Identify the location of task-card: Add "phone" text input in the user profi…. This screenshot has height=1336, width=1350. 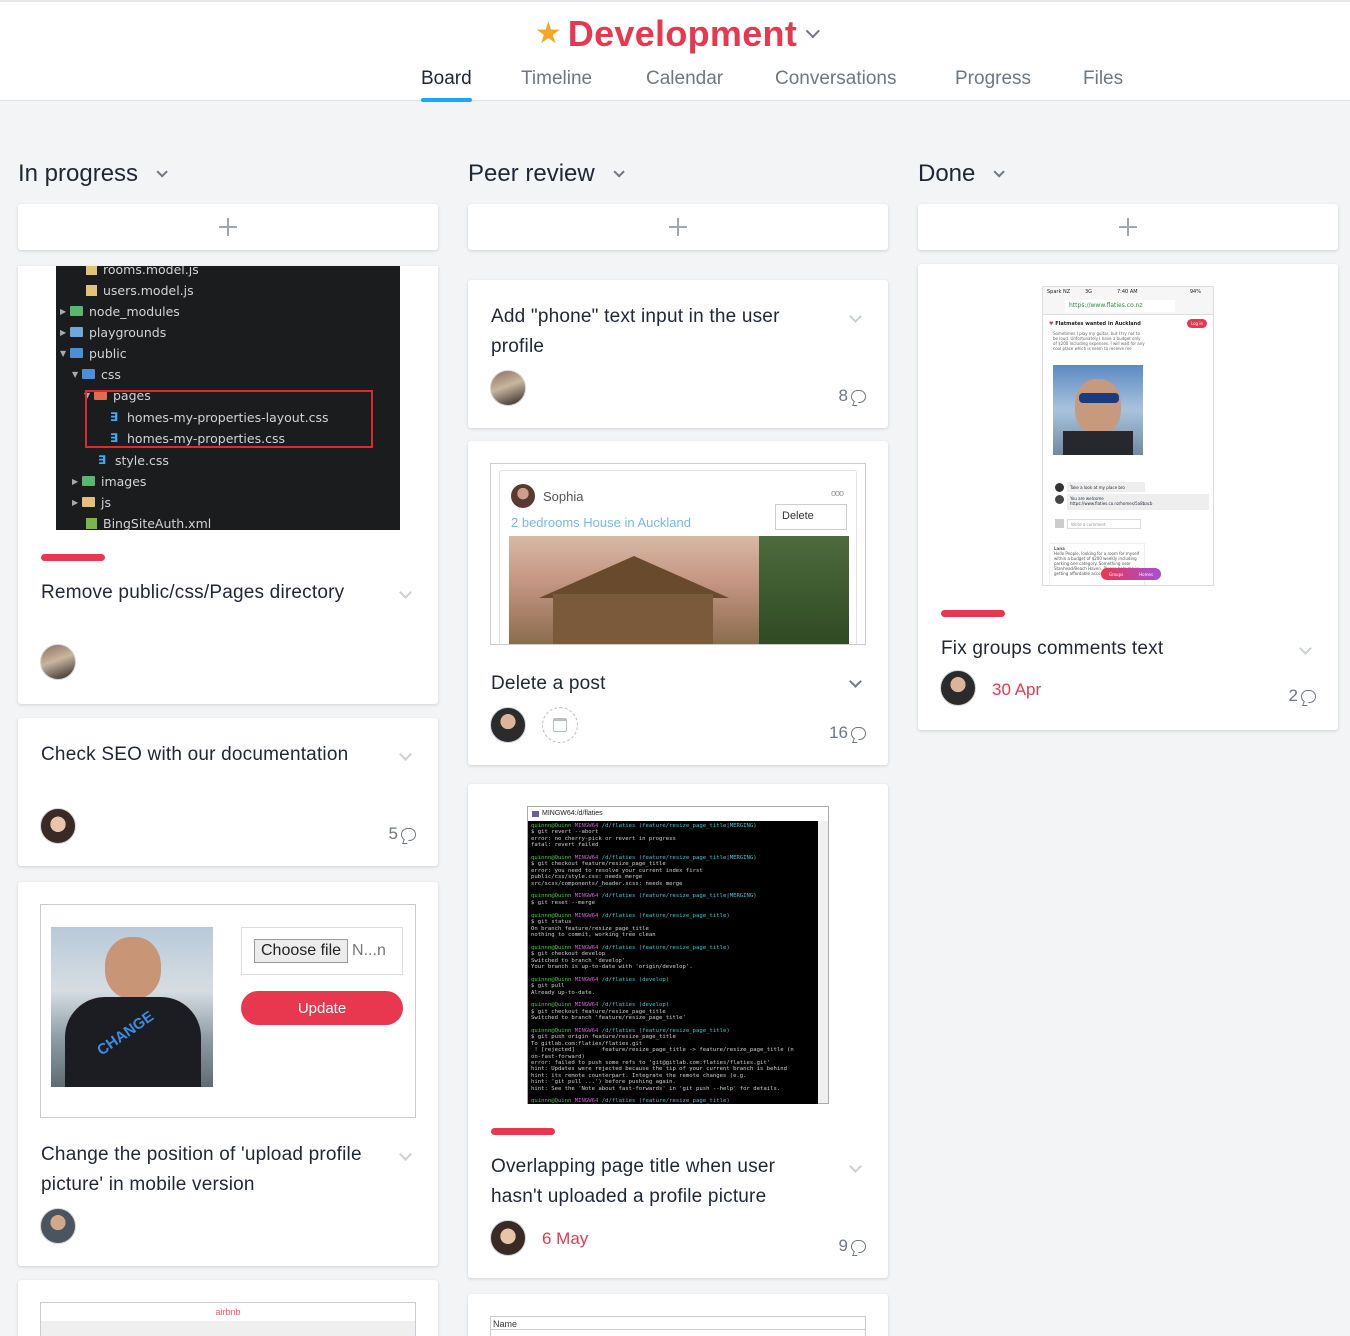
(678, 354).